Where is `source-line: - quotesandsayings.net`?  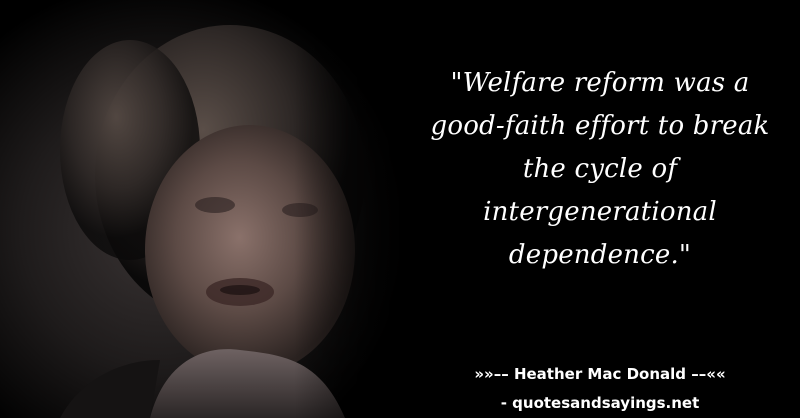 source-line: - quotesandsayings.net is located at coordinates (600, 403).